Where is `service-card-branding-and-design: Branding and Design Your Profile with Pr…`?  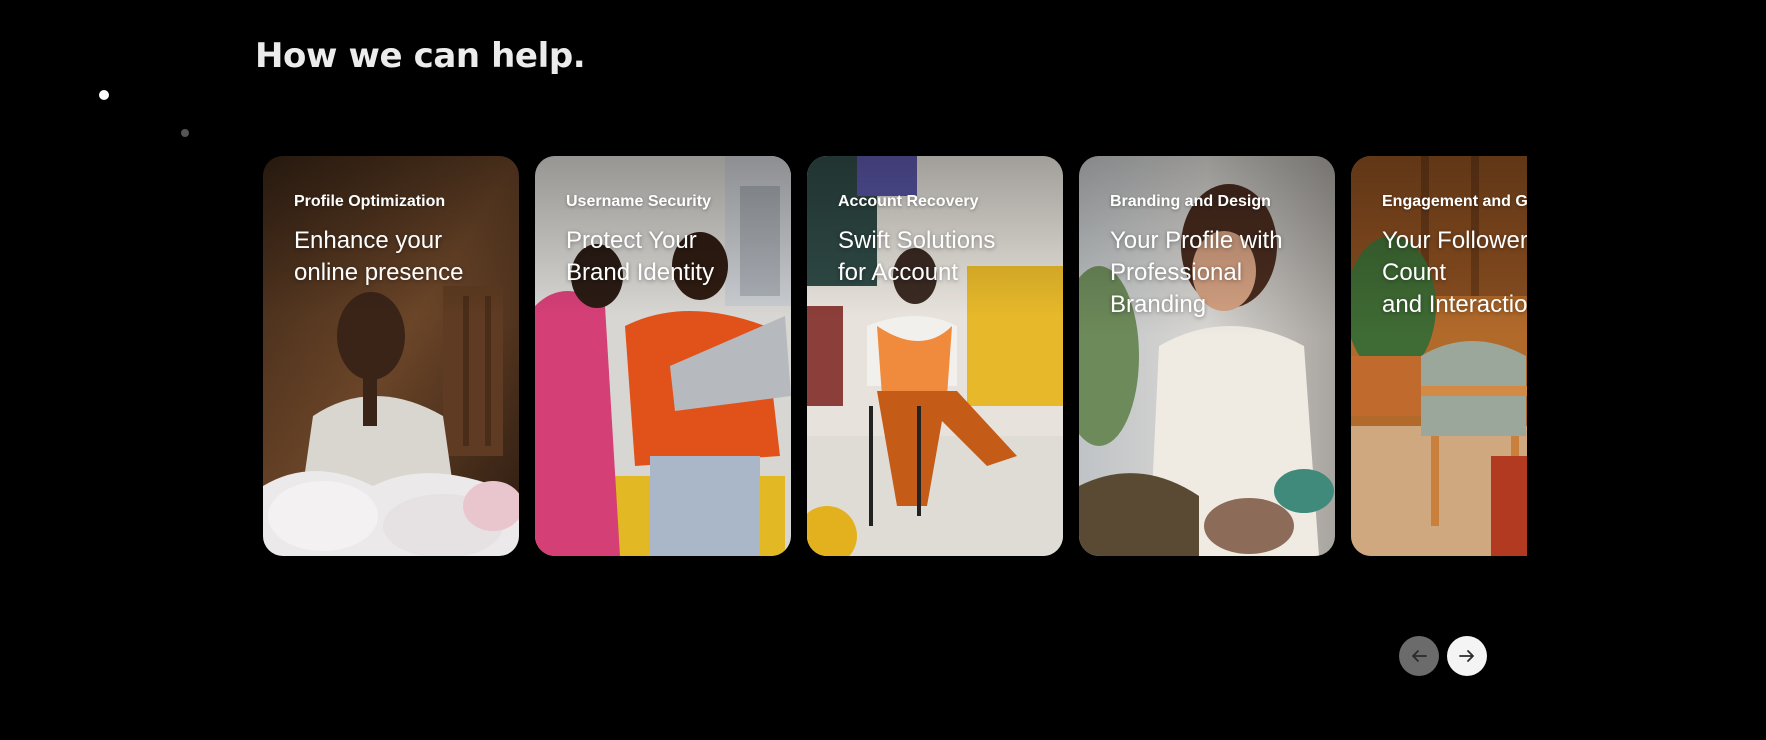
service-card-branding-and-design: Branding and Design Your Profile with Pr… is located at coordinates (1207, 356).